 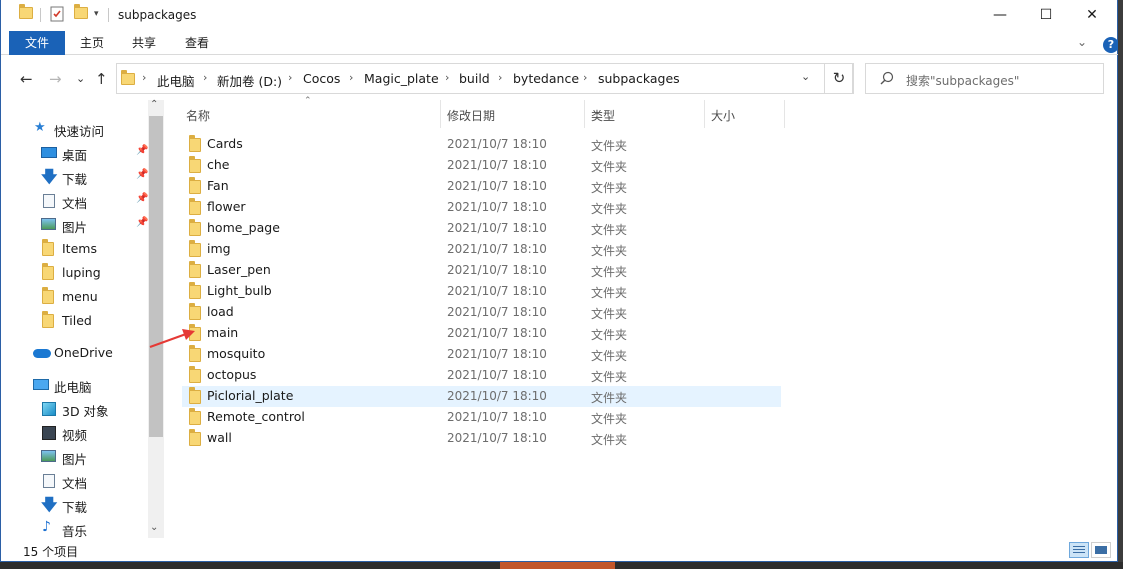 What do you see at coordinates (321, 78) in the screenshot?
I see `breadcrumb-cocos: Cocos` at bounding box center [321, 78].